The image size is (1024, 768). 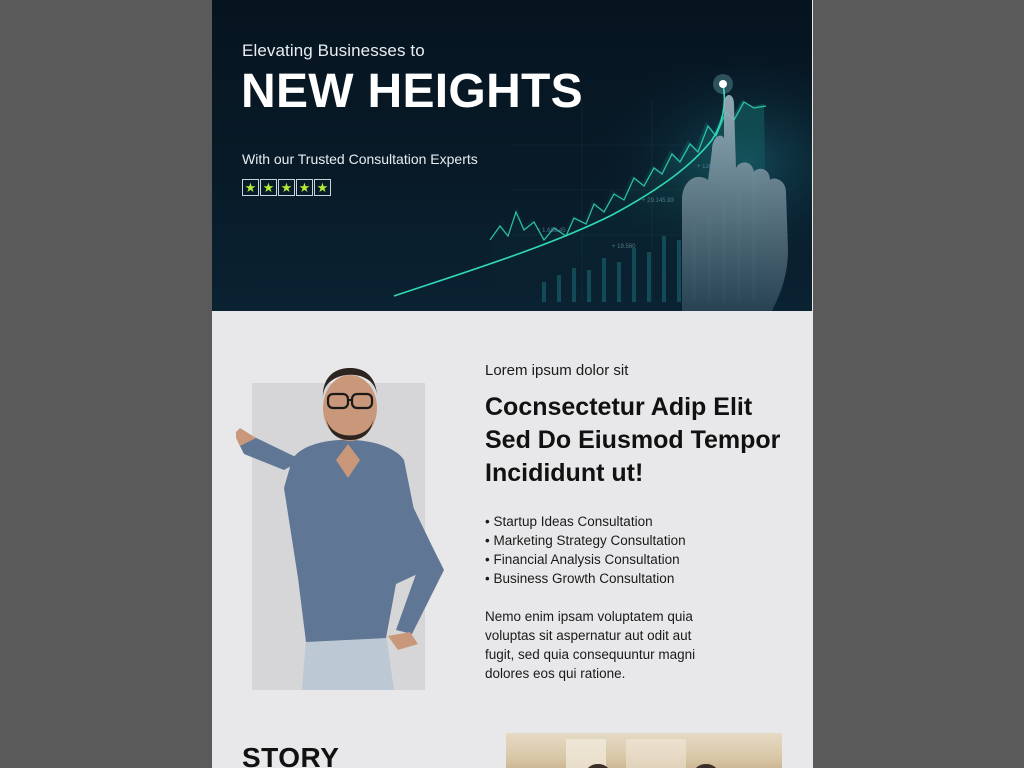 What do you see at coordinates (635, 559) in the screenshot?
I see `list-item: Financial Analysis Consultation` at bounding box center [635, 559].